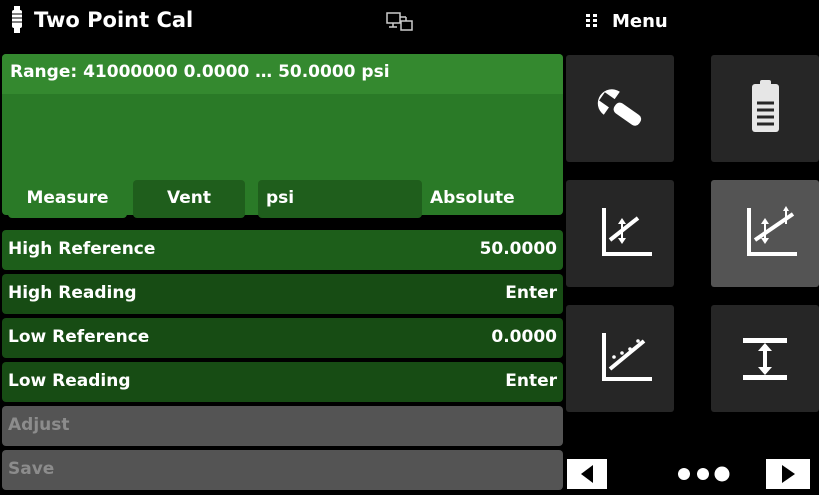 The image size is (819, 495). I want to click on low-reference-value: 0.0000, so click(524, 337).